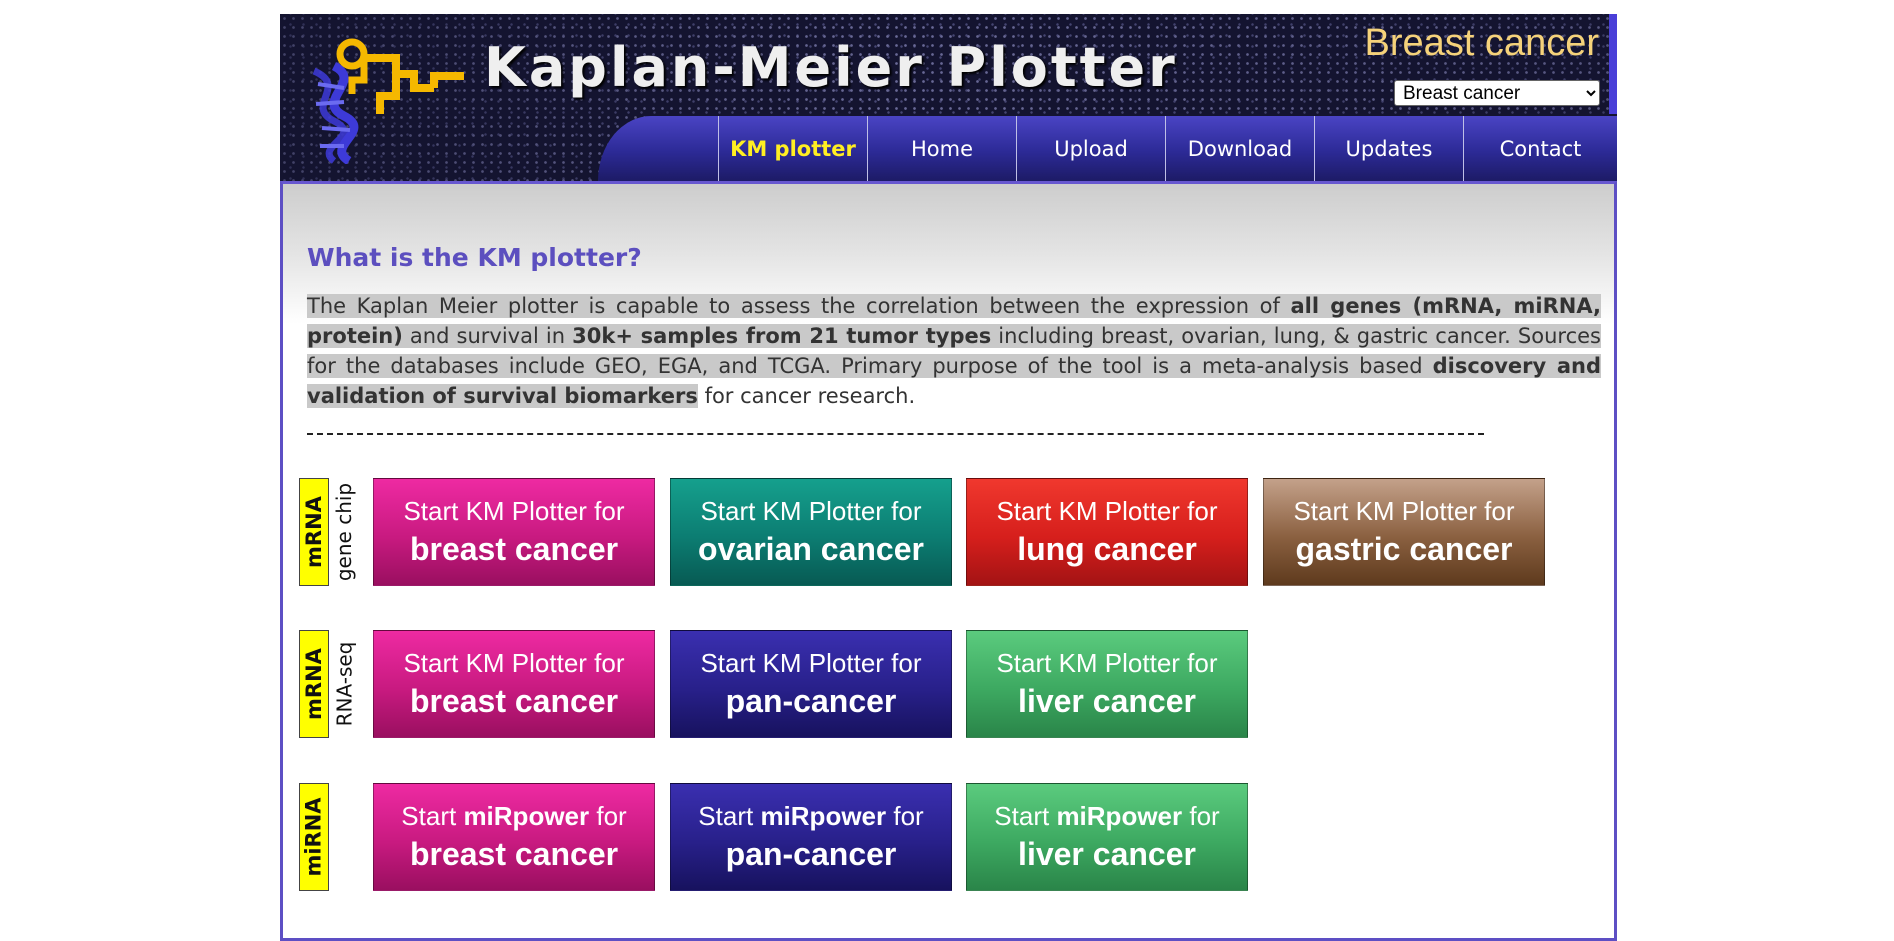  What do you see at coordinates (811, 549) in the screenshot?
I see `button-line2: ovarian cancer` at bounding box center [811, 549].